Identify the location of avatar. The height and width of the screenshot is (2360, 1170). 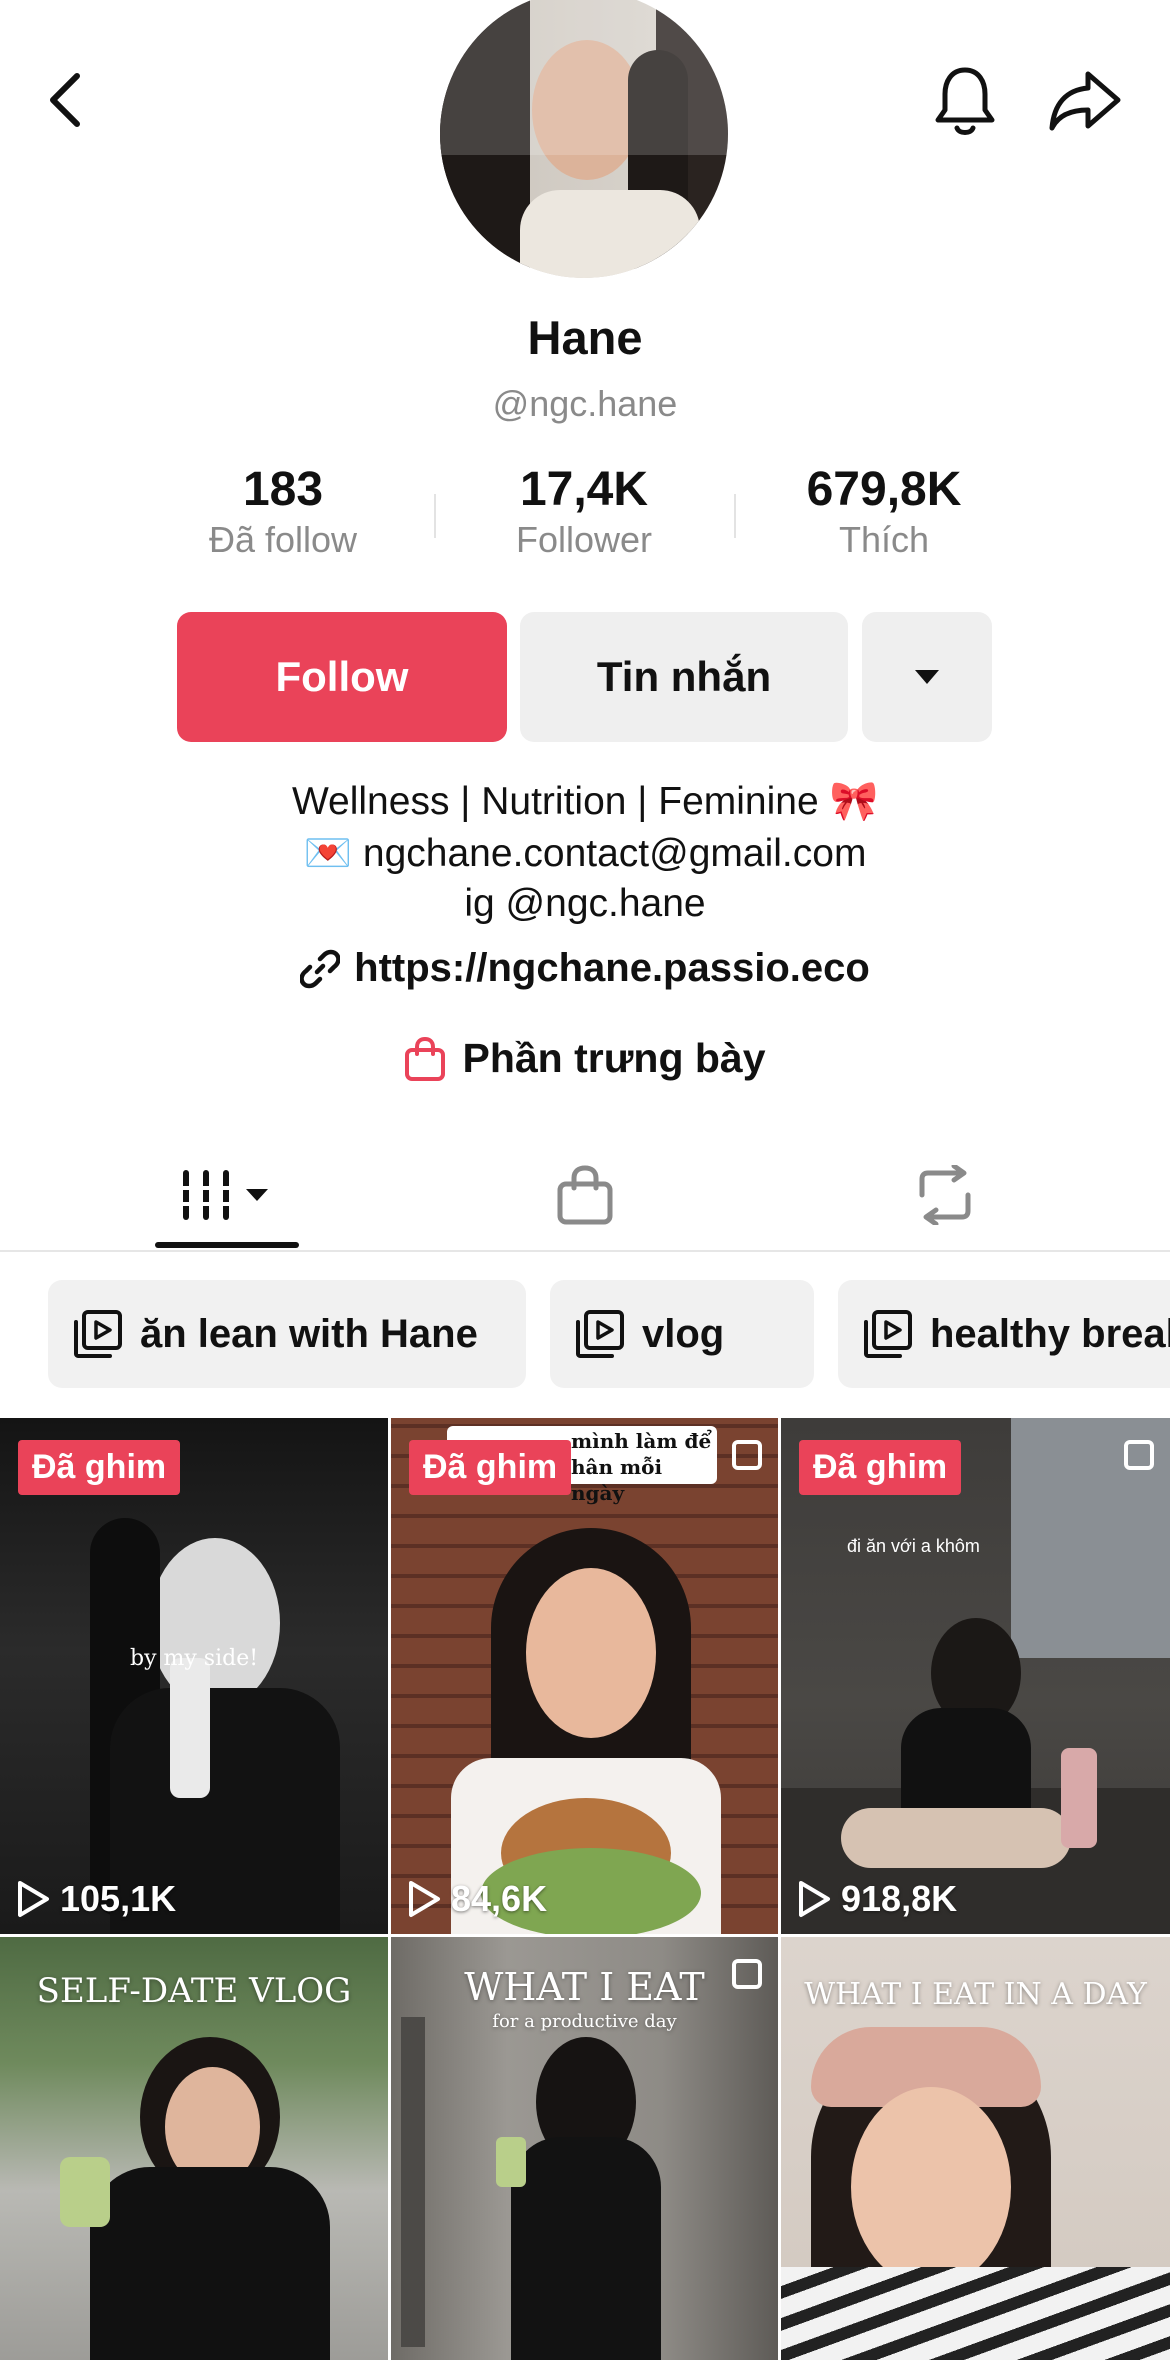
(584, 139).